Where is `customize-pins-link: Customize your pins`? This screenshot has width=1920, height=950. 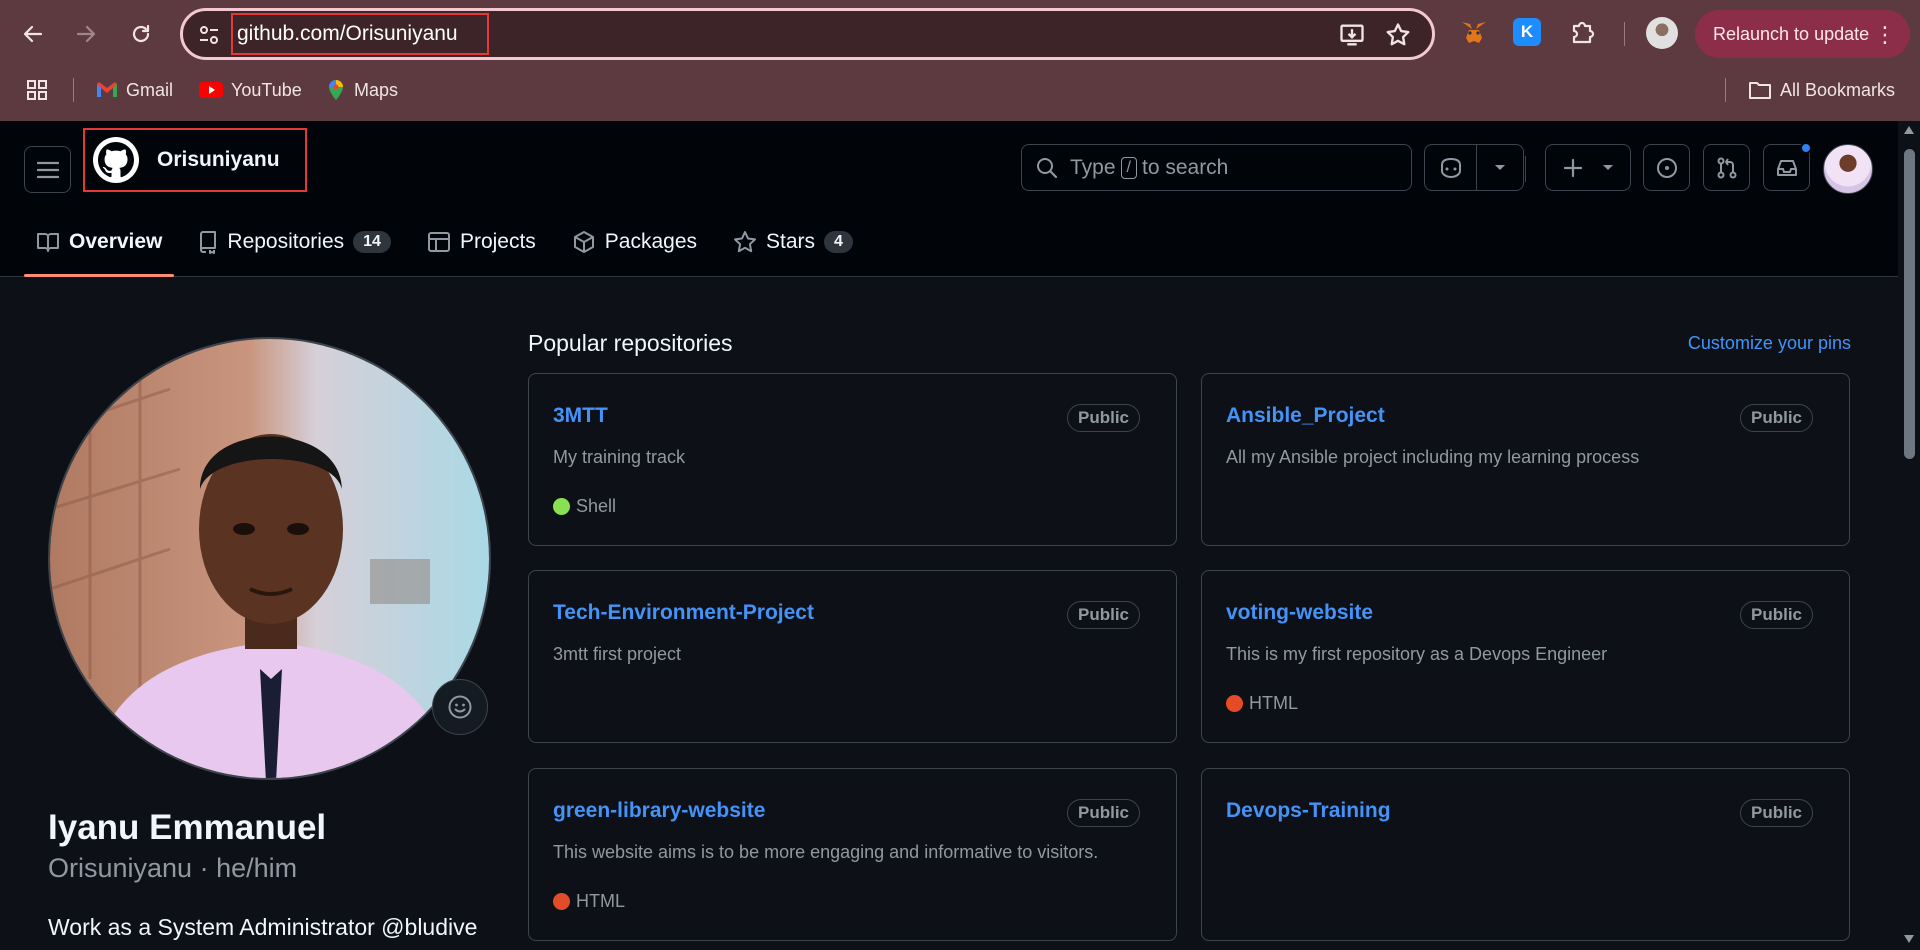
customize-pins-link: Customize your pins is located at coordinates (1769, 343).